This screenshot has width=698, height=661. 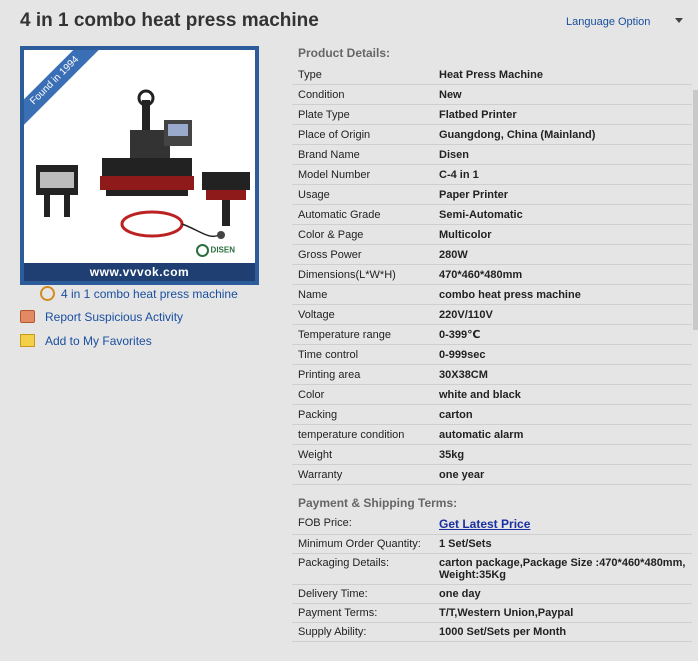 What do you see at coordinates (562, 454) in the screenshot?
I see `detail-value: 35kg` at bounding box center [562, 454].